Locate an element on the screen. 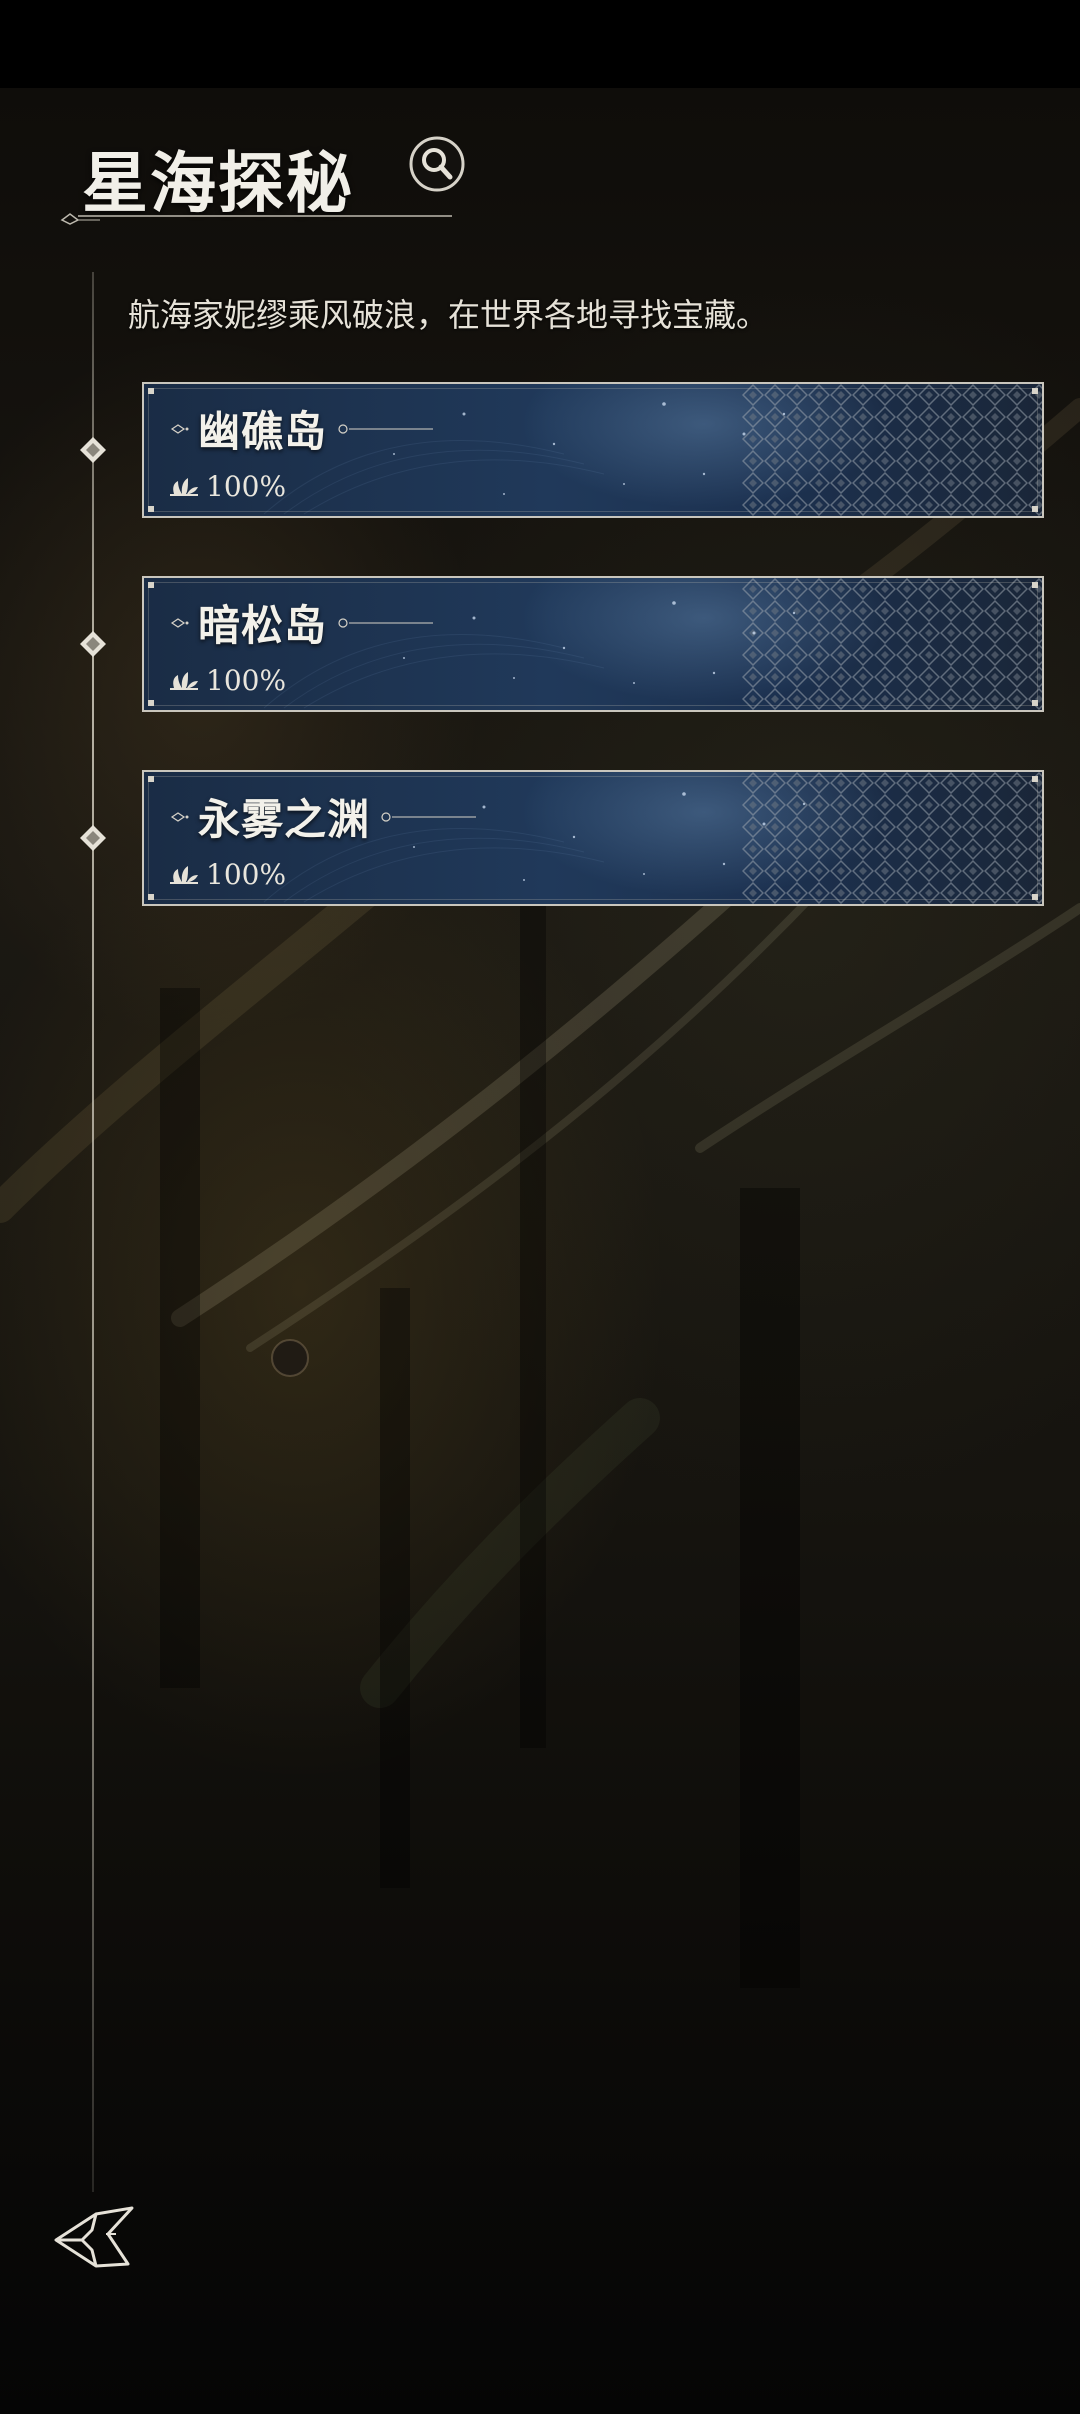  card-title-row: 幽礁岛 is located at coordinates (303, 428).